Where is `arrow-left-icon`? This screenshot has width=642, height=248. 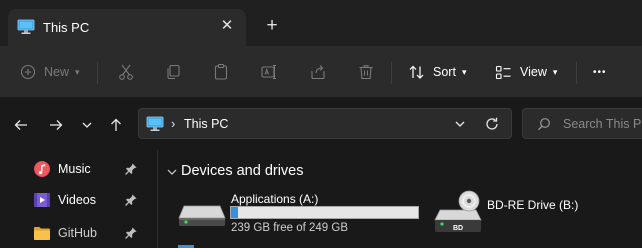
arrow-left-icon is located at coordinates (20, 125).